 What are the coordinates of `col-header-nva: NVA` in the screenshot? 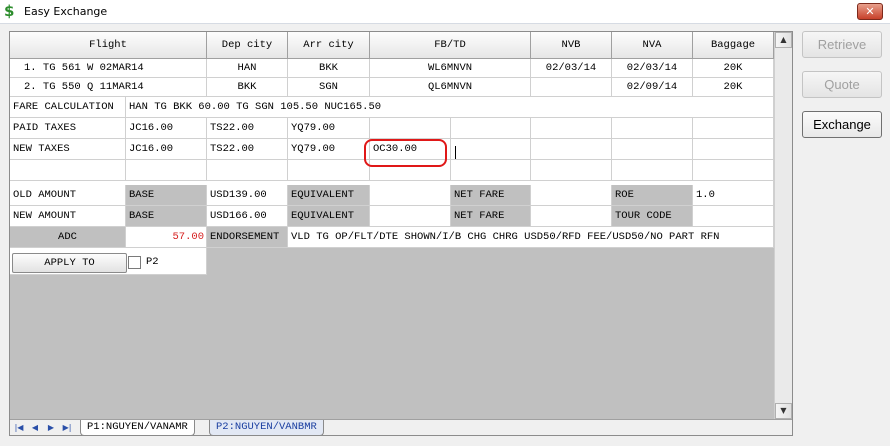 It's located at (652, 45).